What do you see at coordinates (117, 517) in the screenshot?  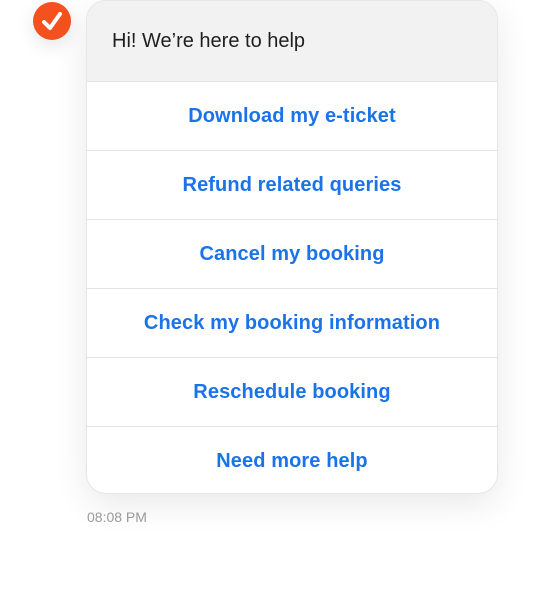 I see `message-timestamp: 08:08 PM` at bounding box center [117, 517].